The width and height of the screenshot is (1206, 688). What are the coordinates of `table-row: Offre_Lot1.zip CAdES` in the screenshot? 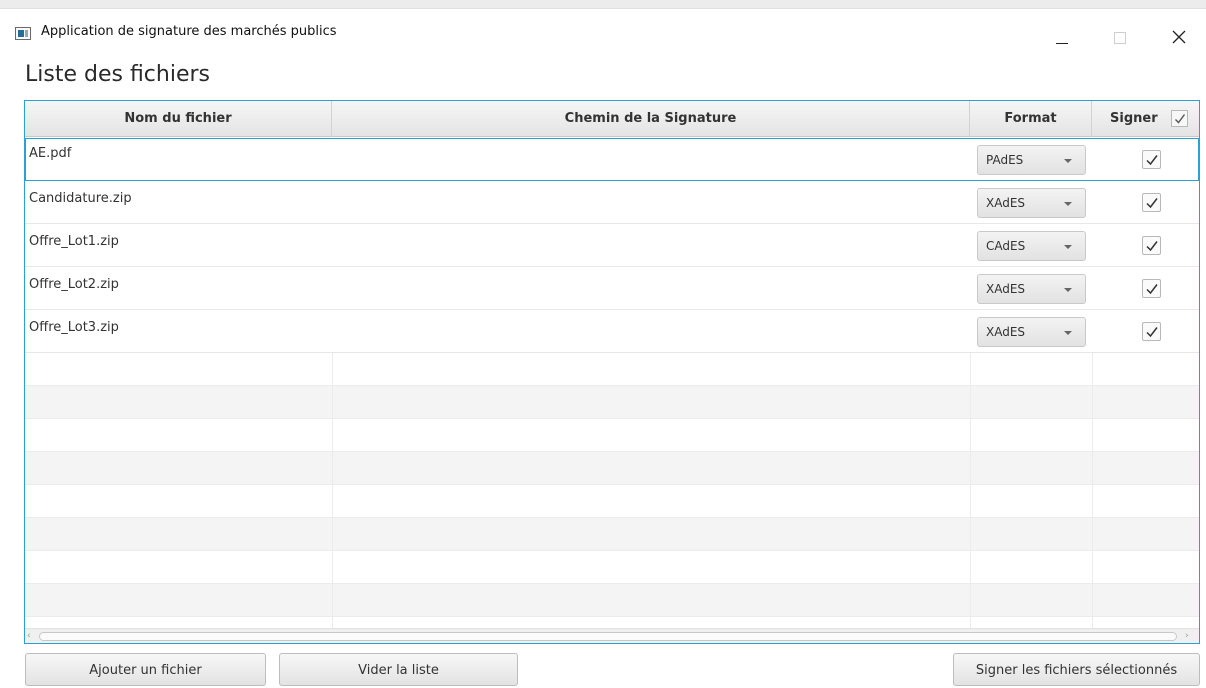 It's located at (612, 245).